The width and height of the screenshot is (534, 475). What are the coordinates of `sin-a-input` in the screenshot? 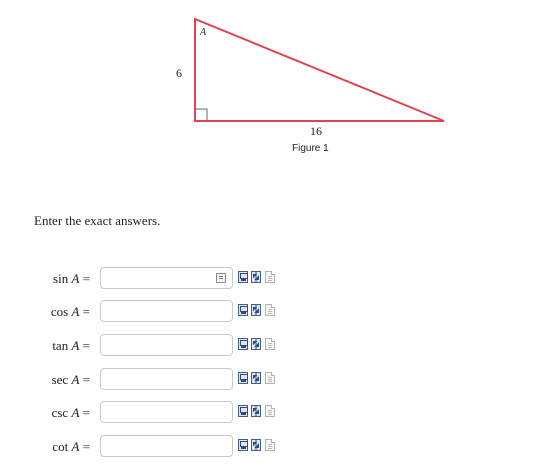 It's located at (166, 278).